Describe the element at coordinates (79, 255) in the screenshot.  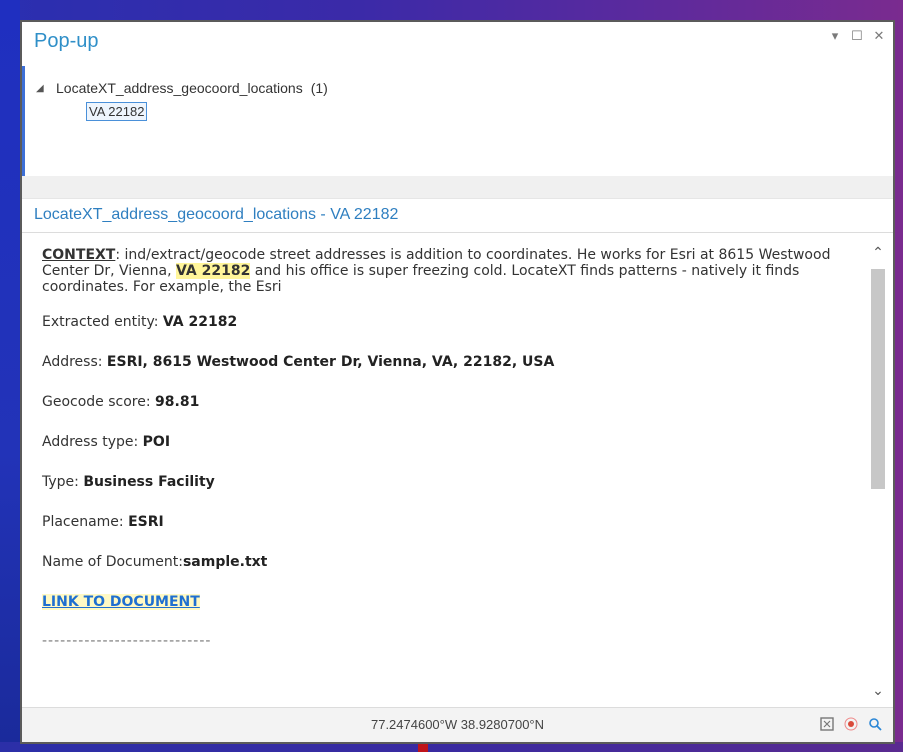
I see `context-label: CONTEXT` at that location.